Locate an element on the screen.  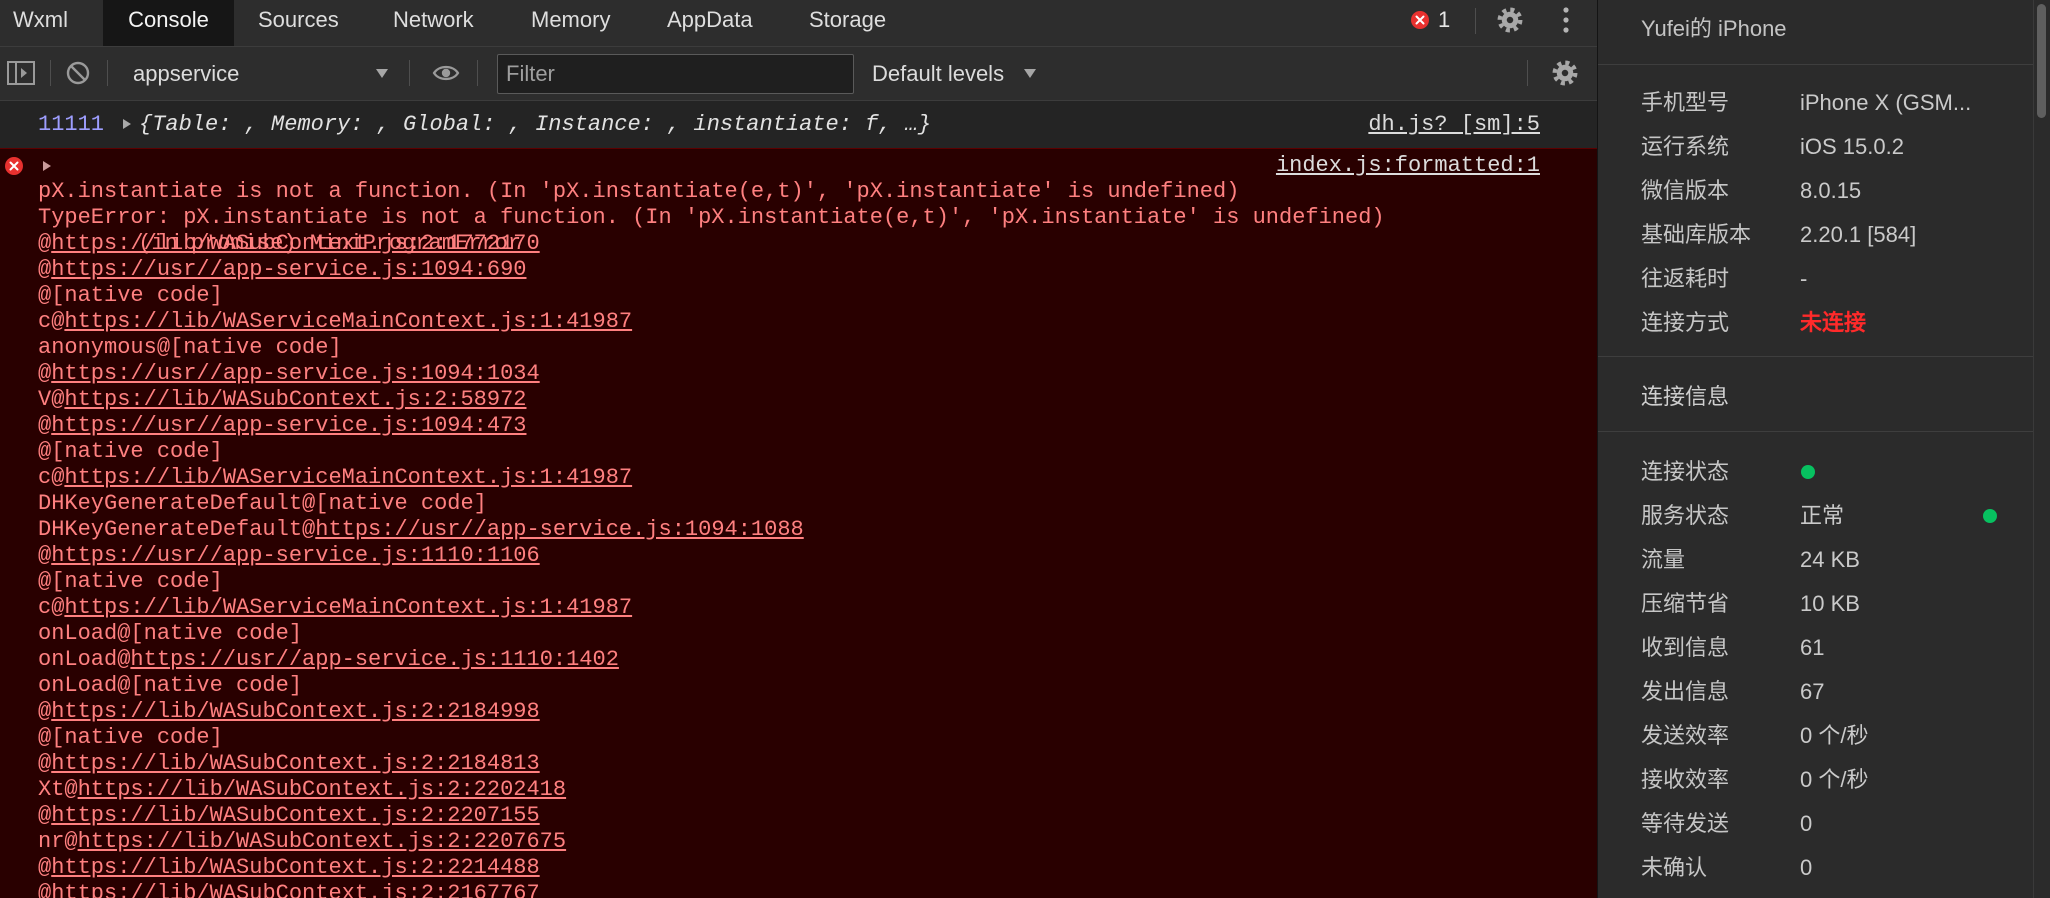
filter-input is located at coordinates (675, 74).